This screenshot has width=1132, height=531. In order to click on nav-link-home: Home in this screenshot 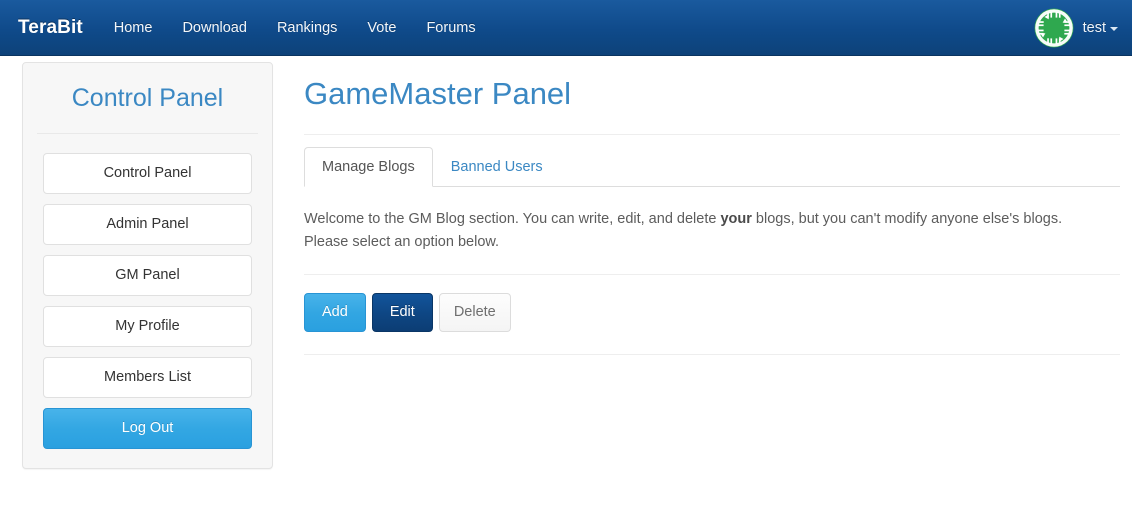, I will do `click(133, 28)`.